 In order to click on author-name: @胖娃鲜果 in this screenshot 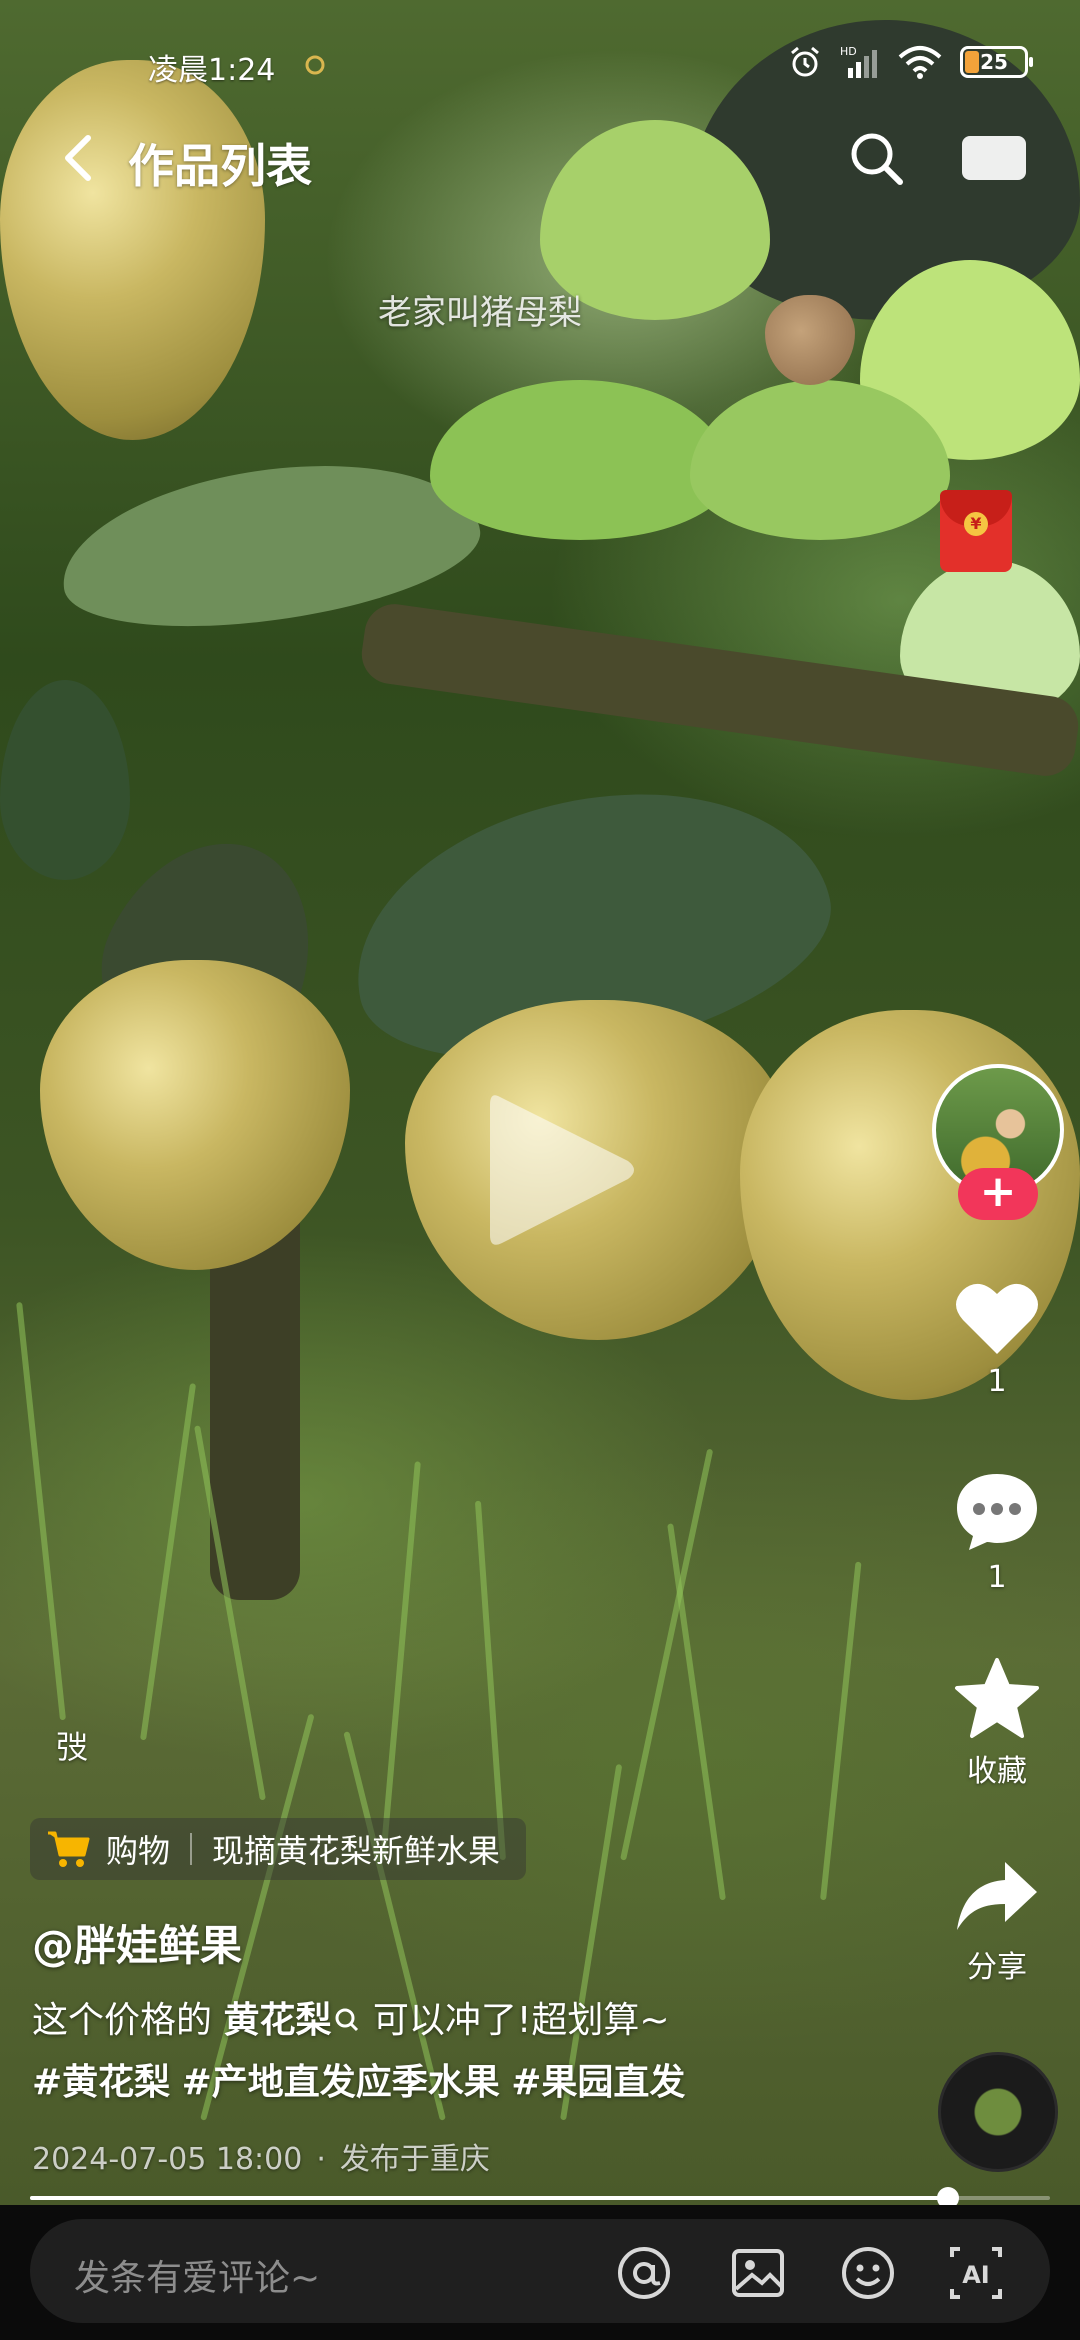, I will do `click(137, 1942)`.